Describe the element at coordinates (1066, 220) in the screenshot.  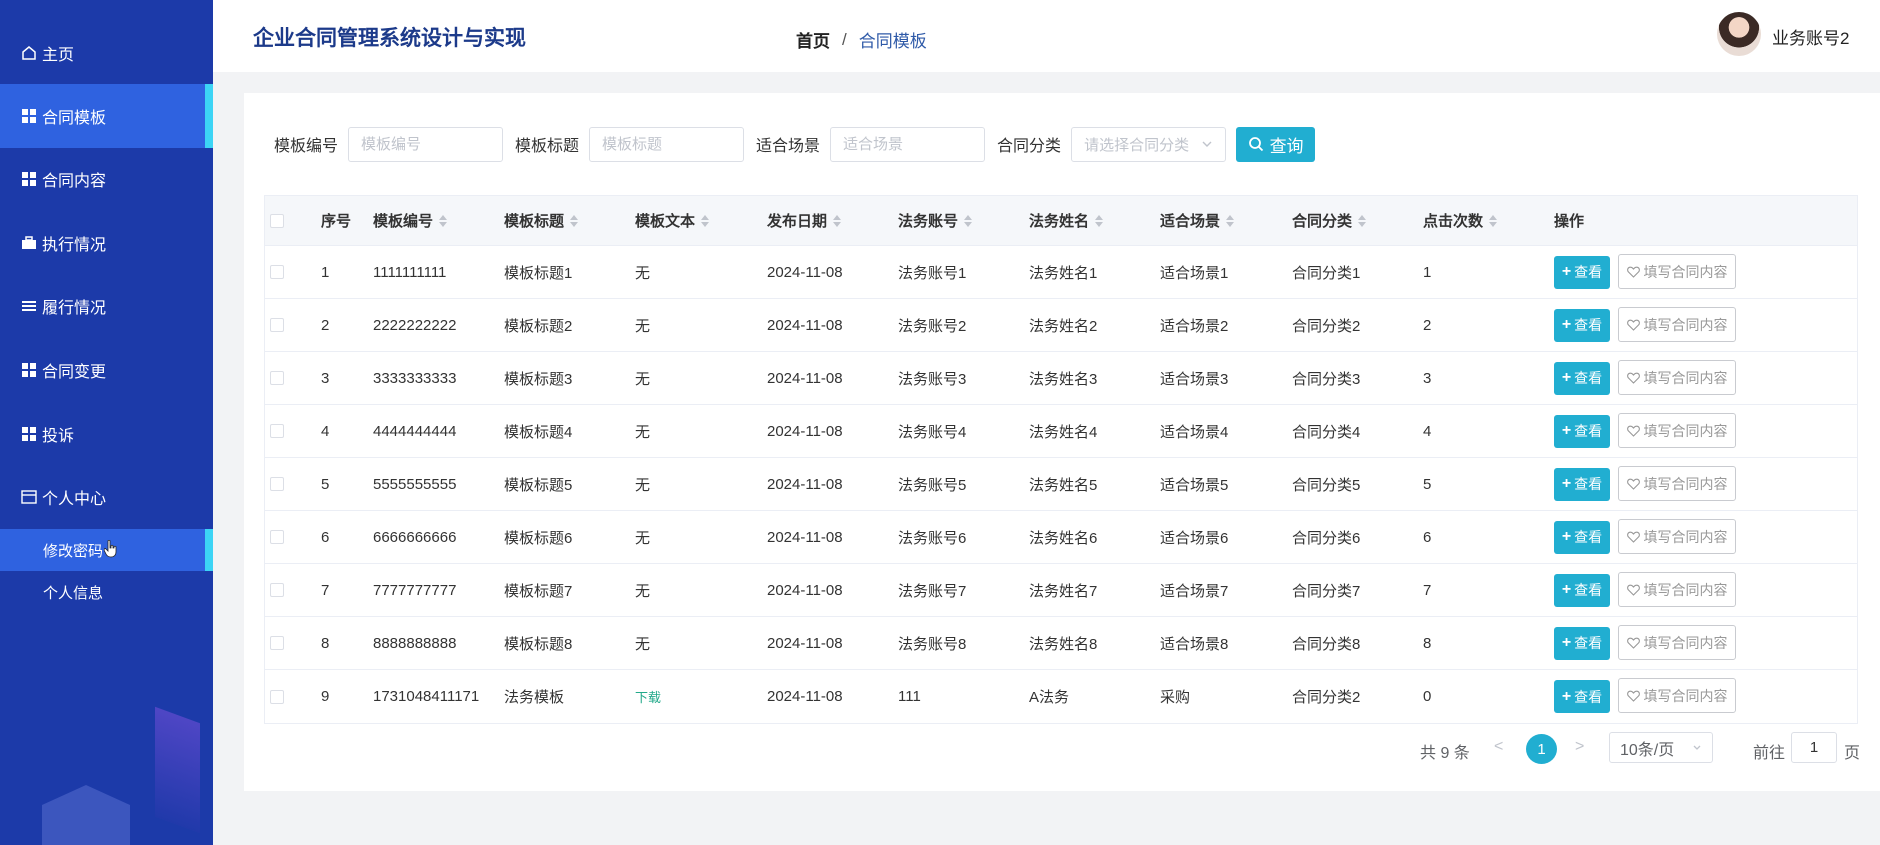
I see `column-header-legal-name: 法务姓名` at that location.